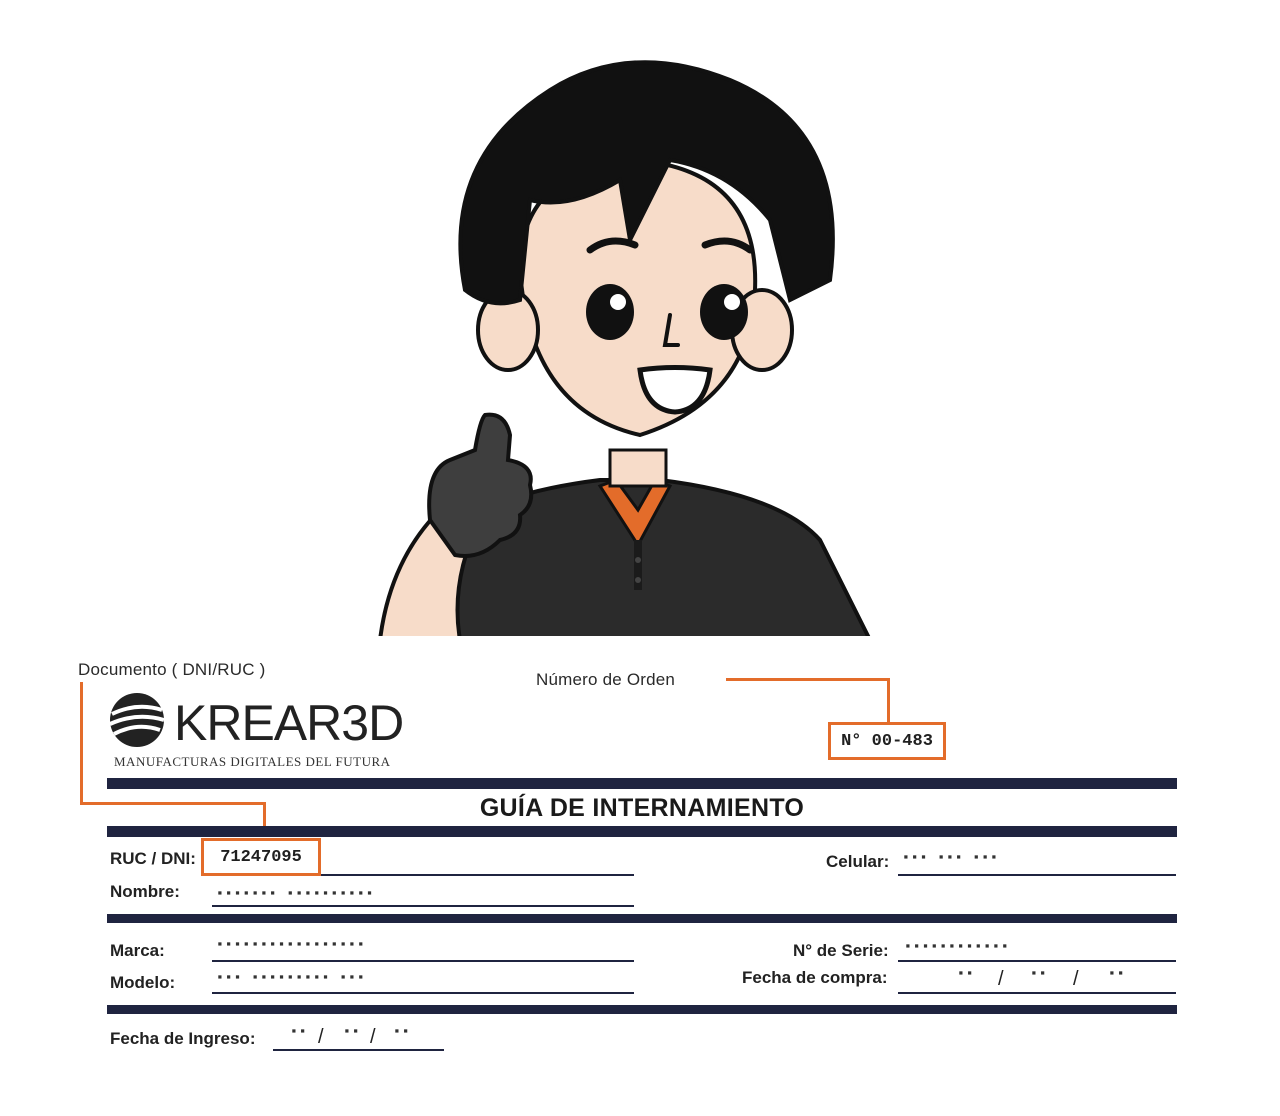  Describe the element at coordinates (642, 831) in the screenshot. I see `header-band-bottom` at that location.